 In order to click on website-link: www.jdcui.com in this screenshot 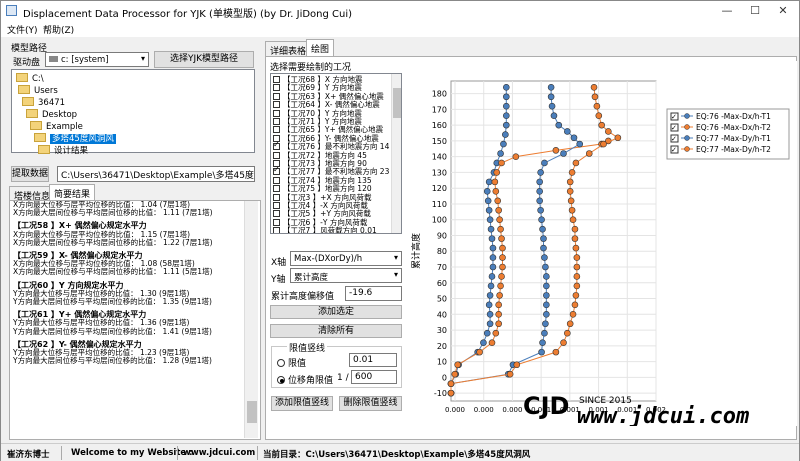, I will do `click(219, 453)`.